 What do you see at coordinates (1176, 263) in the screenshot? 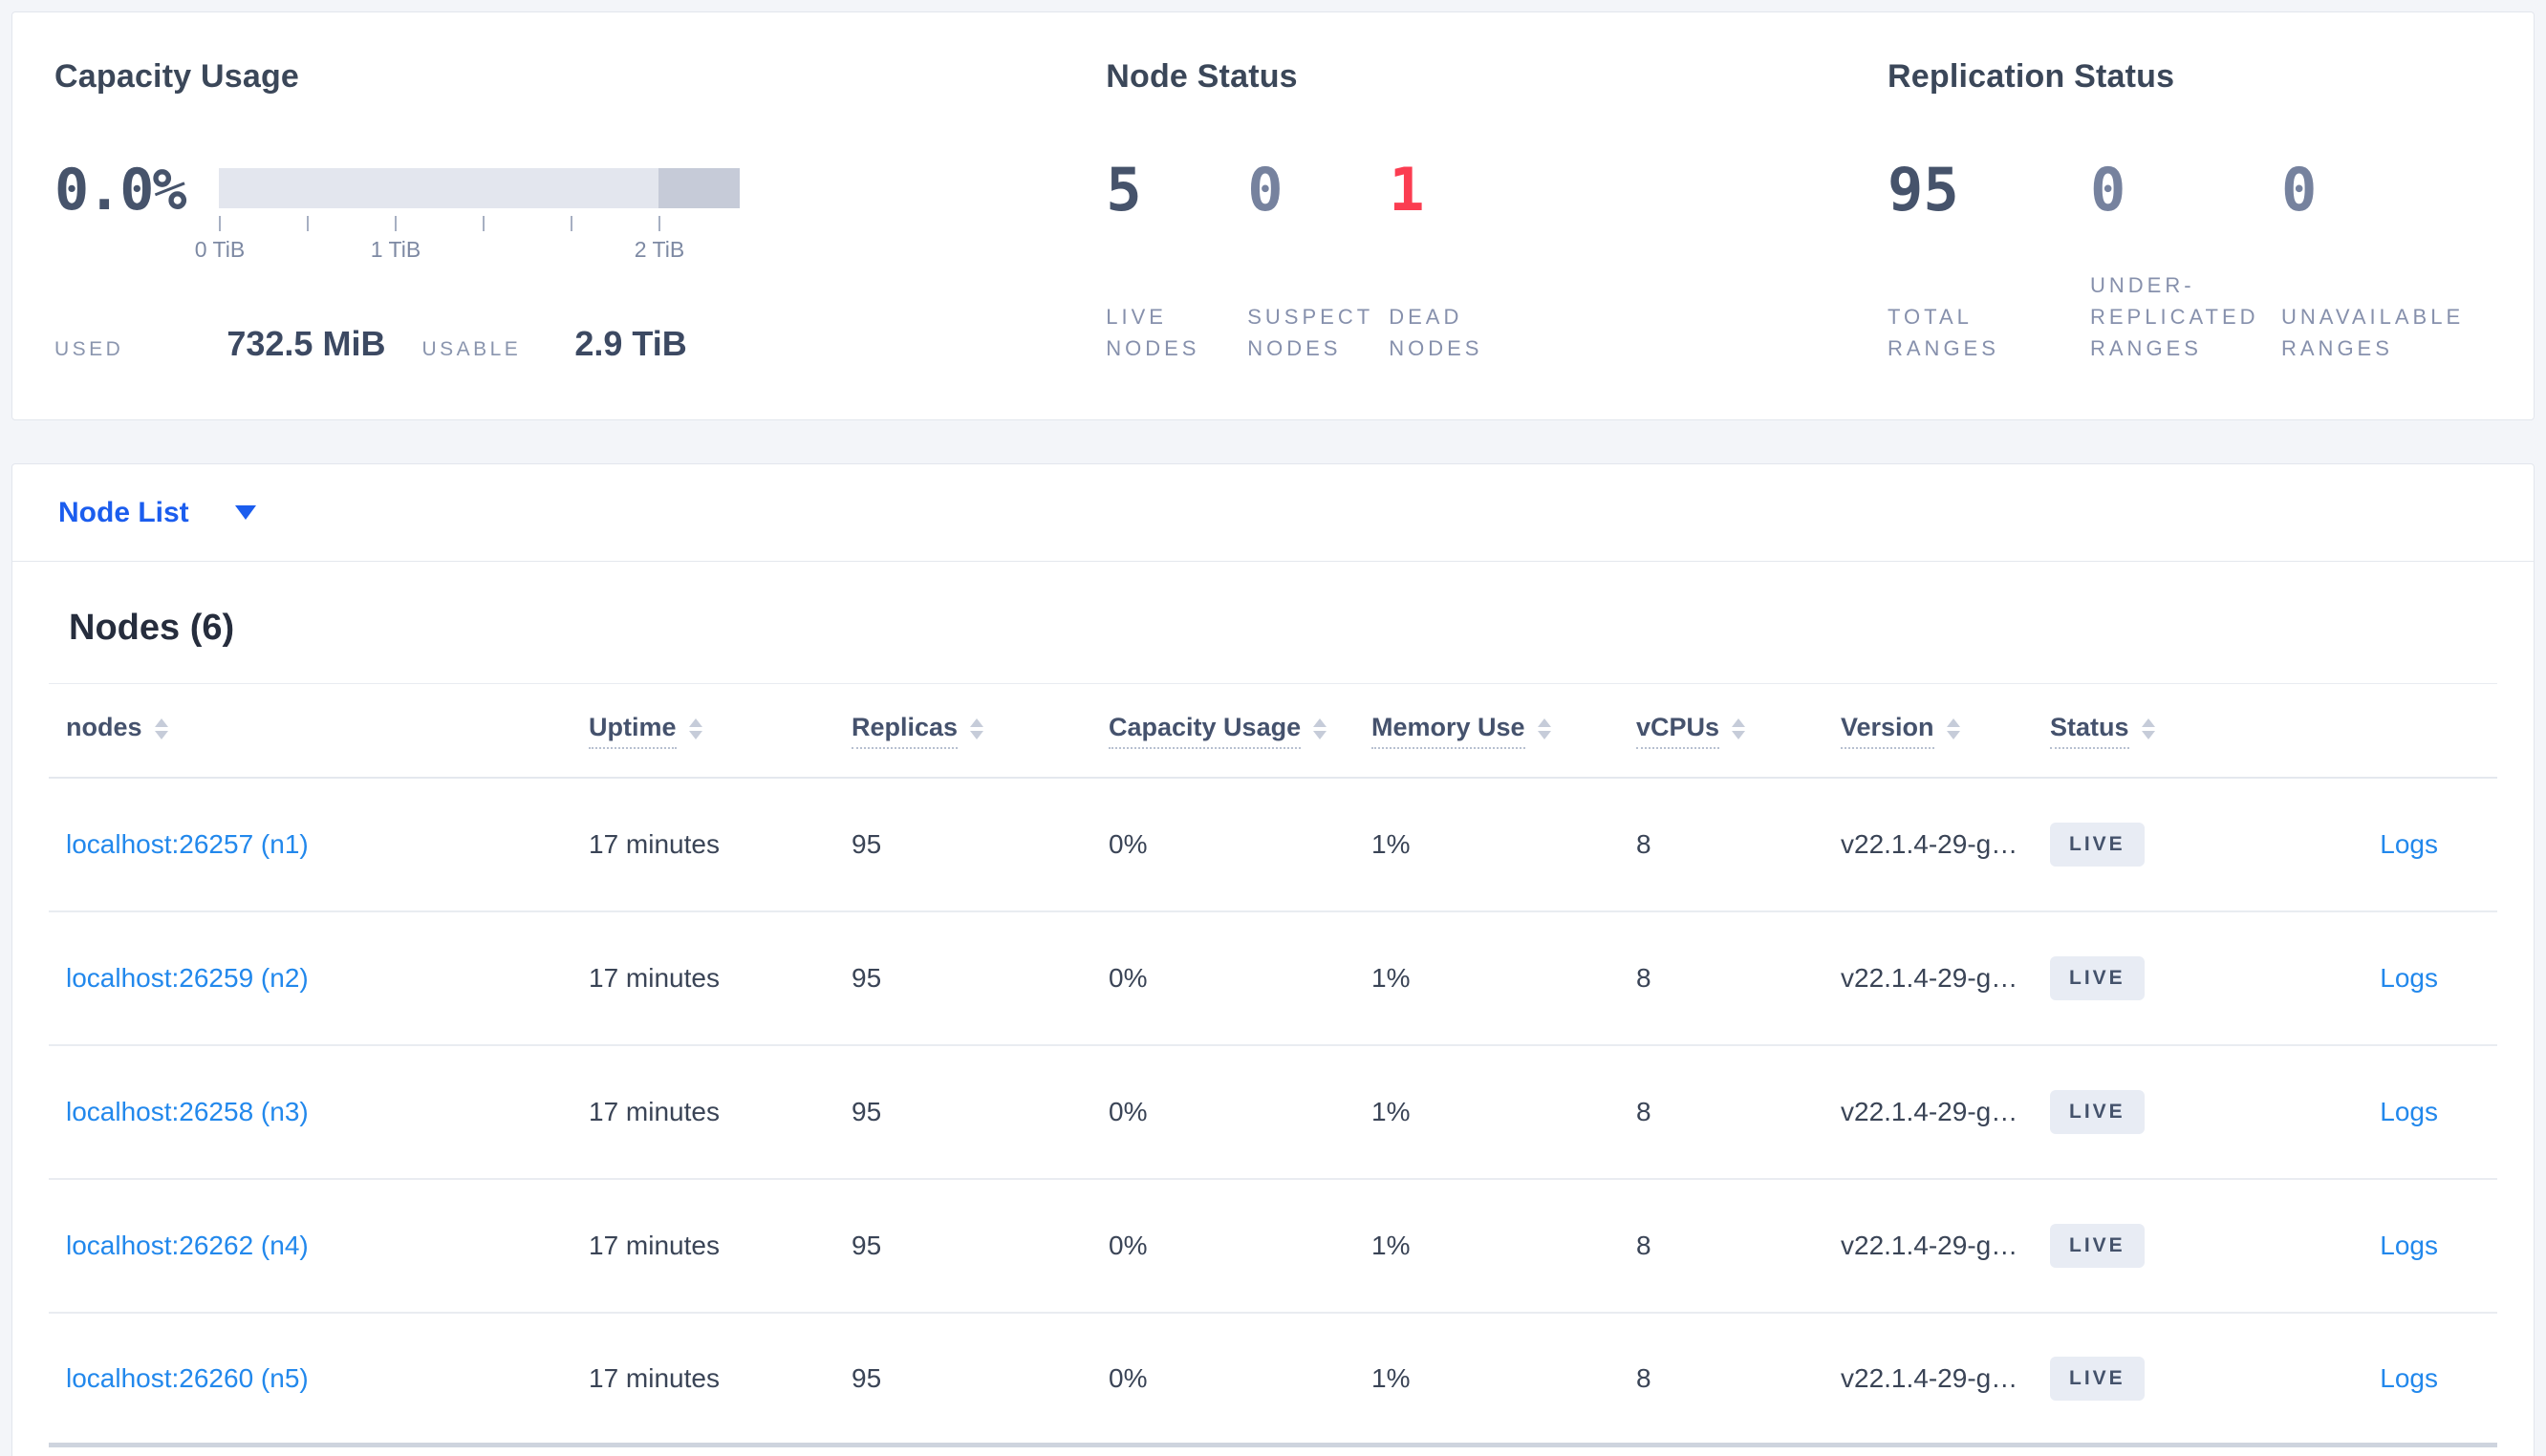
I see `live-nodes-metric: 5 LIVE NODES` at bounding box center [1176, 263].